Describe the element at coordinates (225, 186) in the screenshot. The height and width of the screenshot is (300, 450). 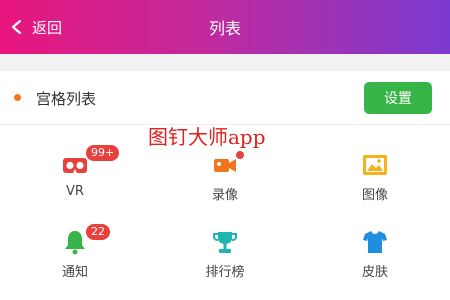
I see `grid-item-video: 录像` at that location.